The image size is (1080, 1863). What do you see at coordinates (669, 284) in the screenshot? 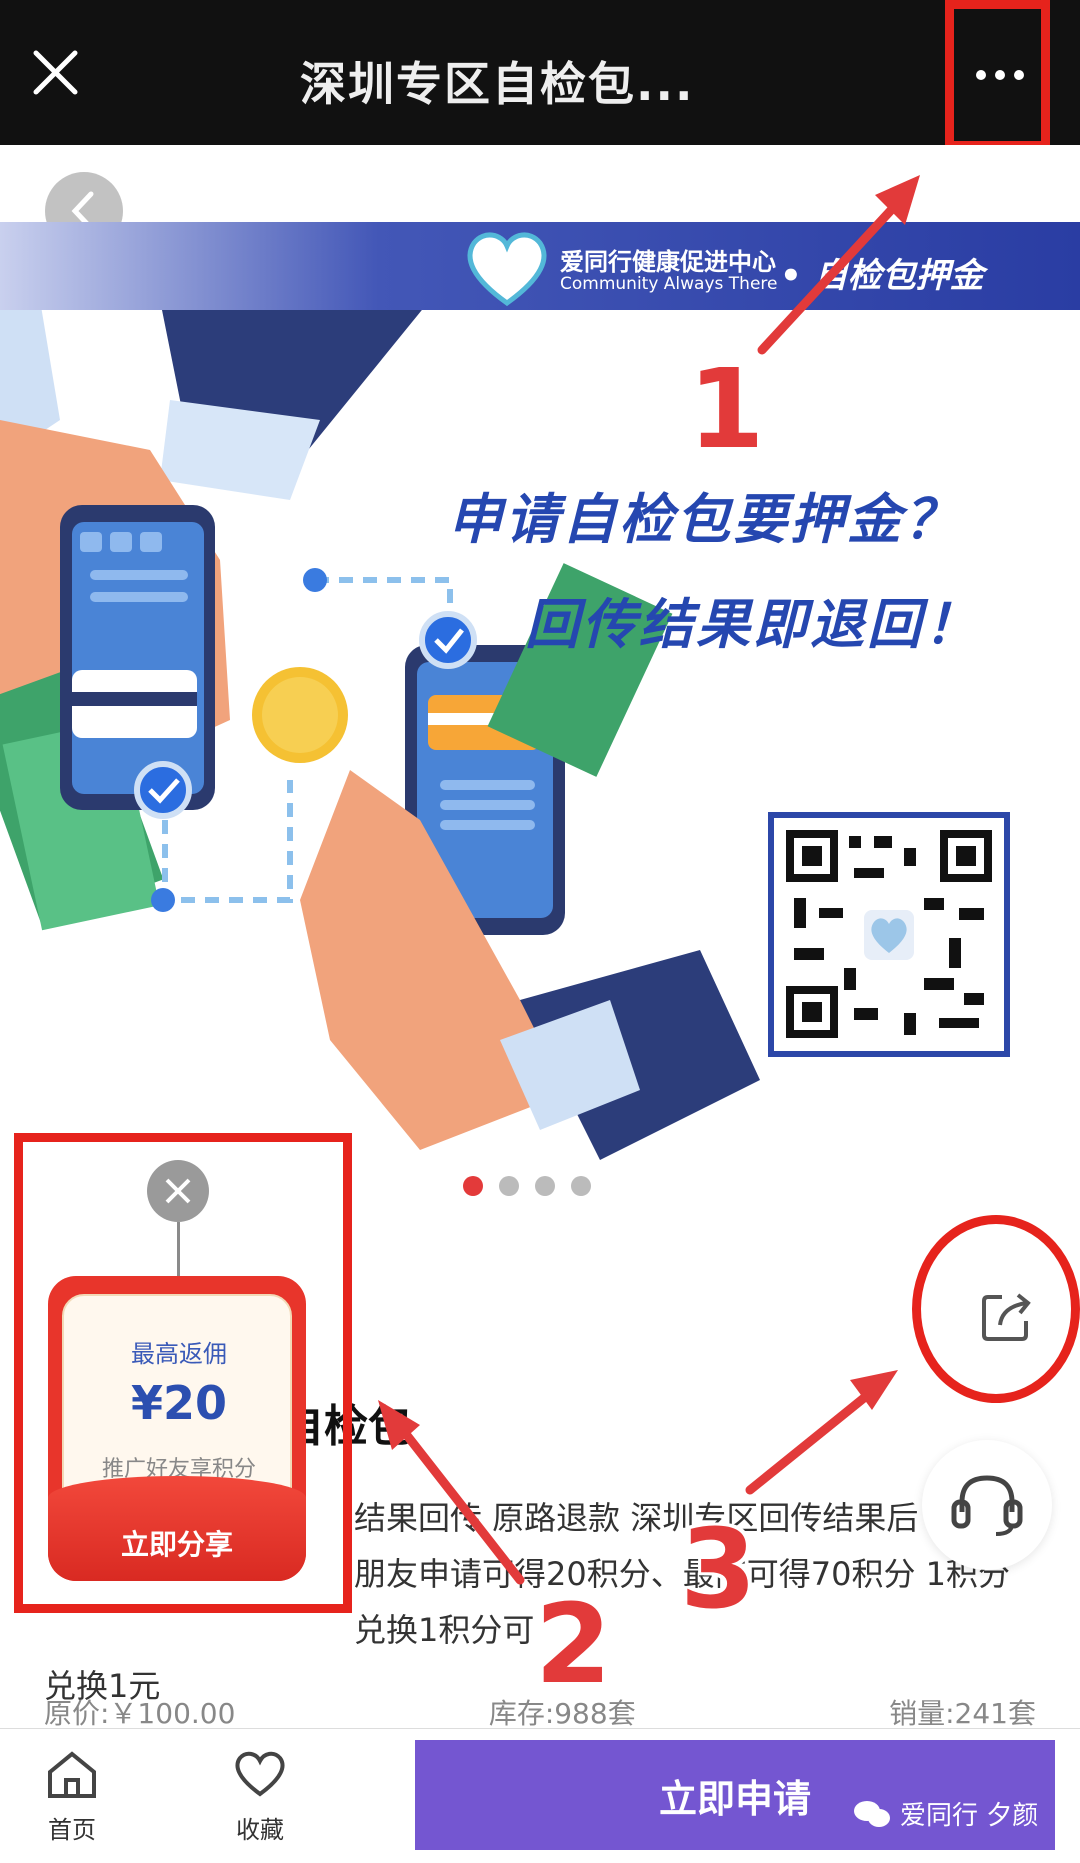
I see `brand-subtitle: Community Always There` at bounding box center [669, 284].